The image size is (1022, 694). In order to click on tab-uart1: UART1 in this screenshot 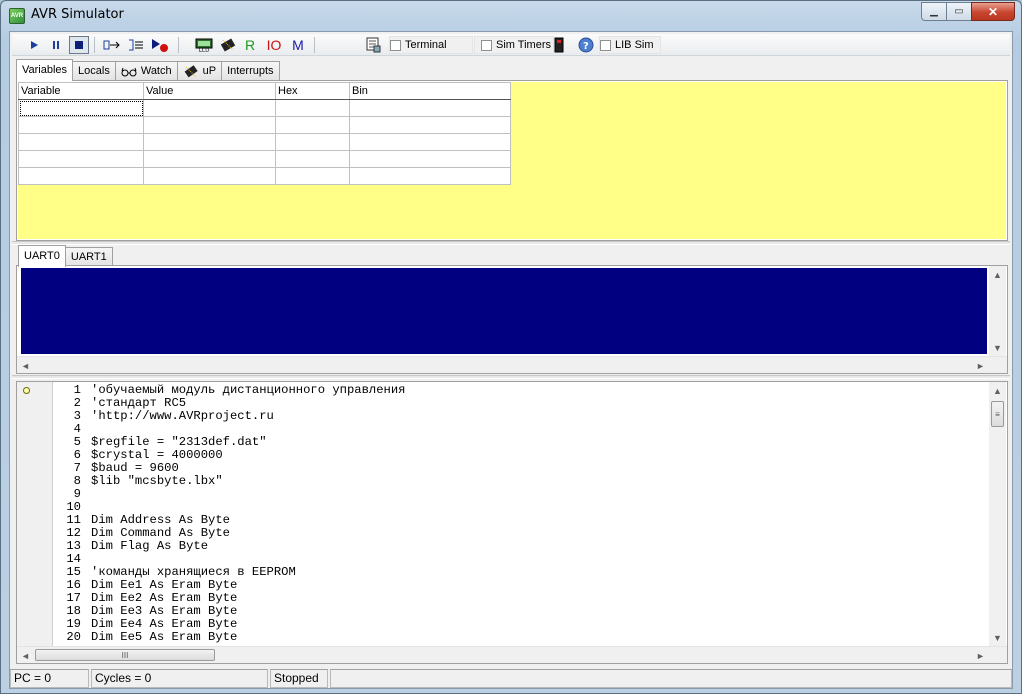, I will do `click(88, 257)`.